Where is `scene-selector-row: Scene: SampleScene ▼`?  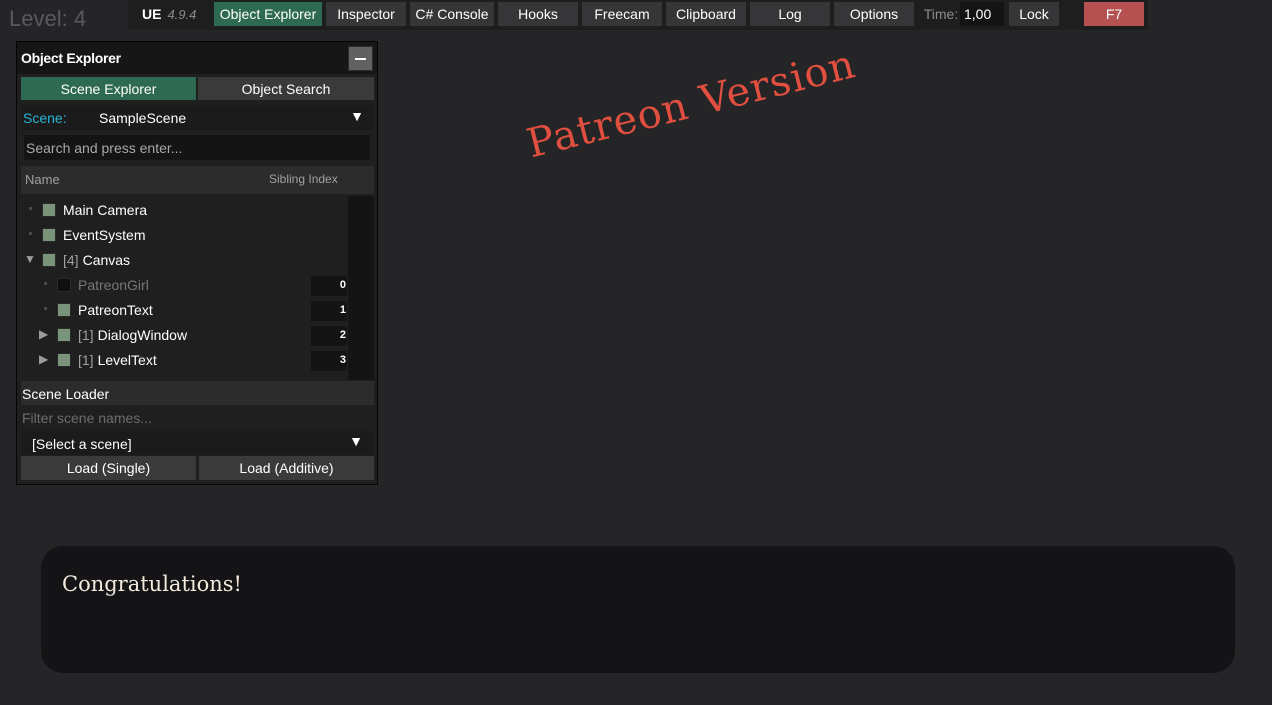
scene-selector-row: Scene: SampleScene ▼ is located at coordinates (197, 117).